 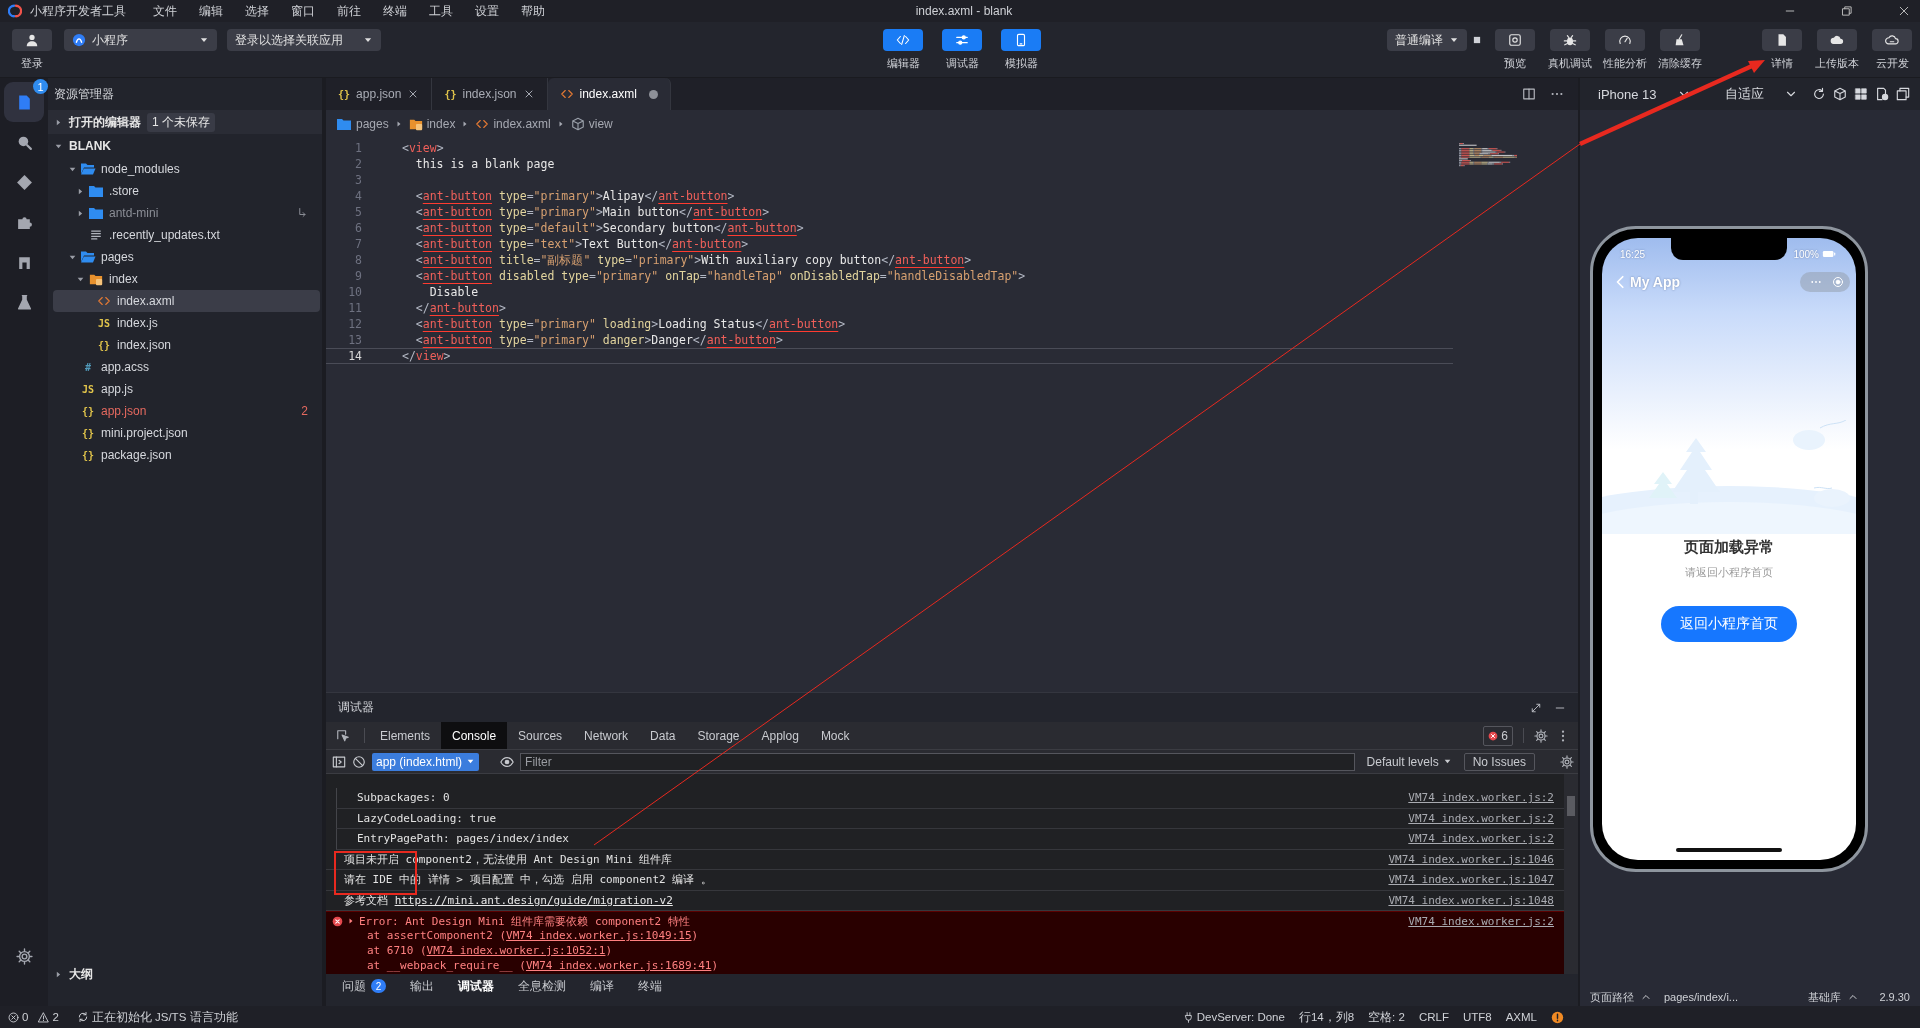 What do you see at coordinates (1761, 94) in the screenshot?
I see `zoom-dropdown: 自适应` at bounding box center [1761, 94].